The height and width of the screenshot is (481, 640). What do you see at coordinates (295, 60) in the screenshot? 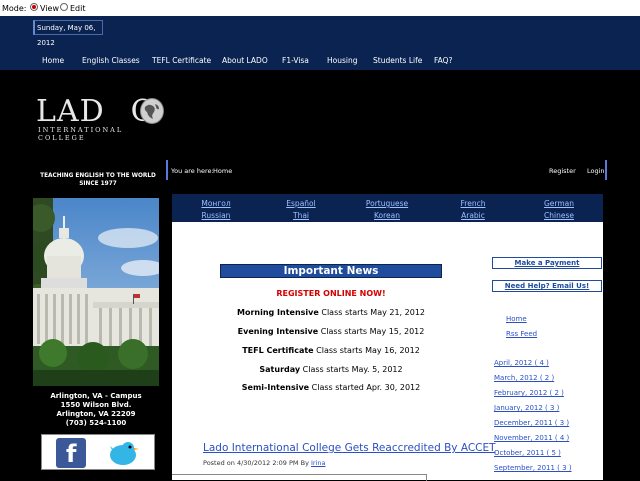
I see `nav-f1-visa: F1-Visa` at bounding box center [295, 60].